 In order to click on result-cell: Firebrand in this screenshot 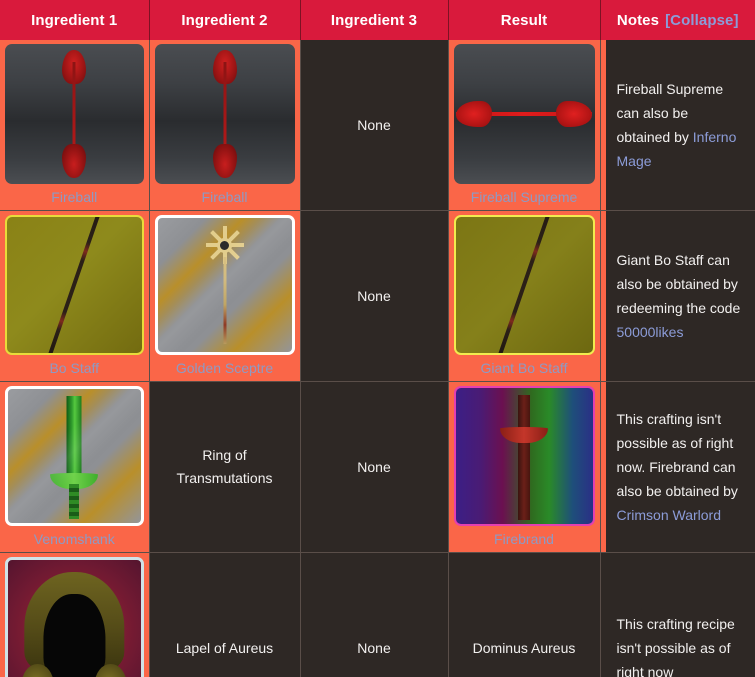, I will do `click(524, 467)`.